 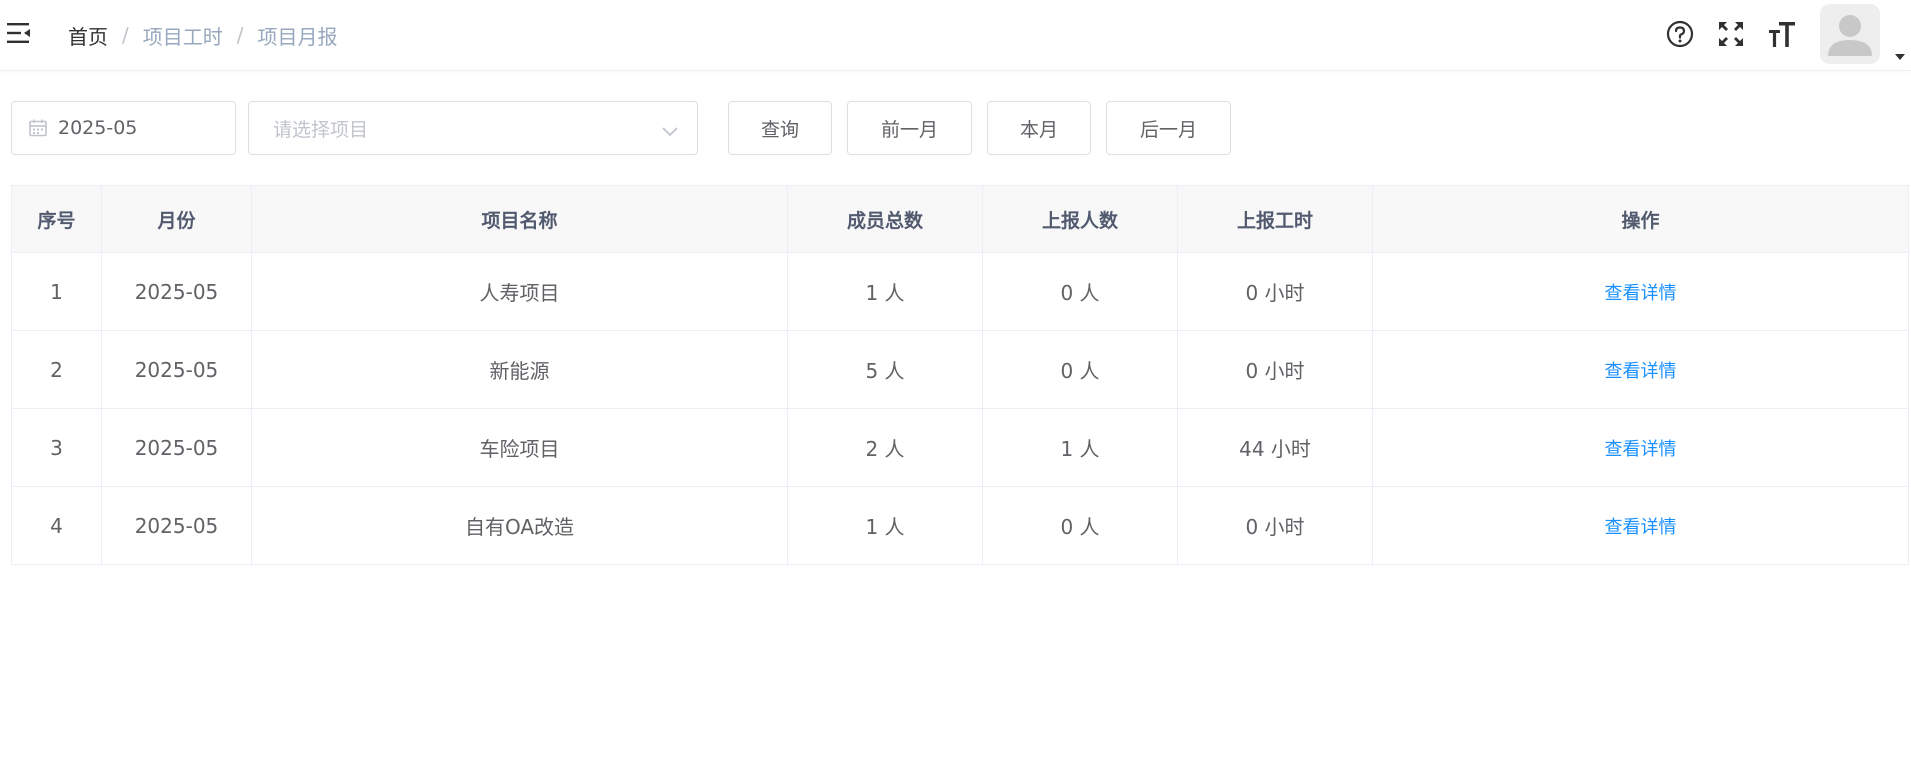 What do you see at coordinates (56, 447) in the screenshot?
I see `cell-index: 3` at bounding box center [56, 447].